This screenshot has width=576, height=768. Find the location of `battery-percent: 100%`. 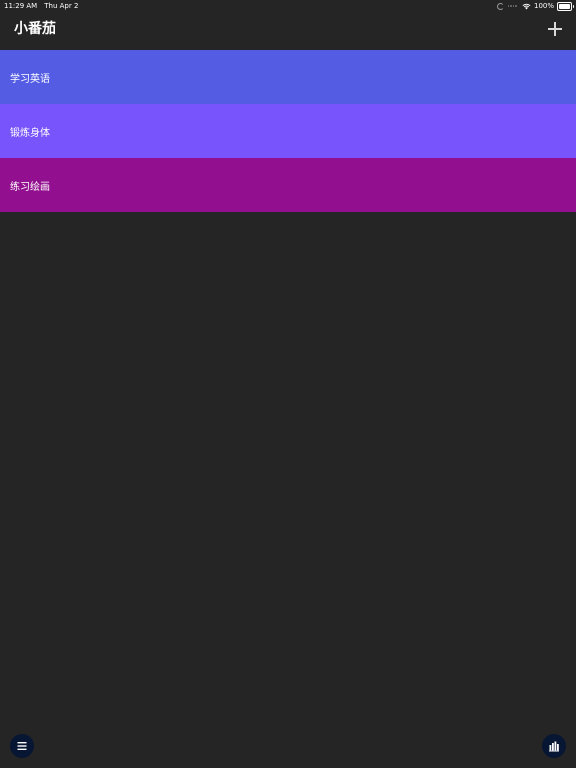

battery-percent: 100% is located at coordinates (543, 6).